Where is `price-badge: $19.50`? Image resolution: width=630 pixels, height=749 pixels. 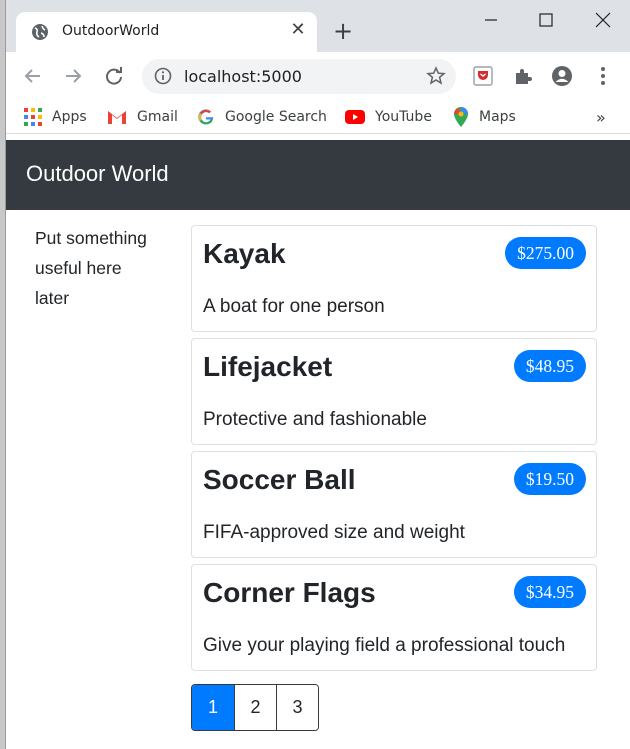 price-badge: $19.50 is located at coordinates (549, 479).